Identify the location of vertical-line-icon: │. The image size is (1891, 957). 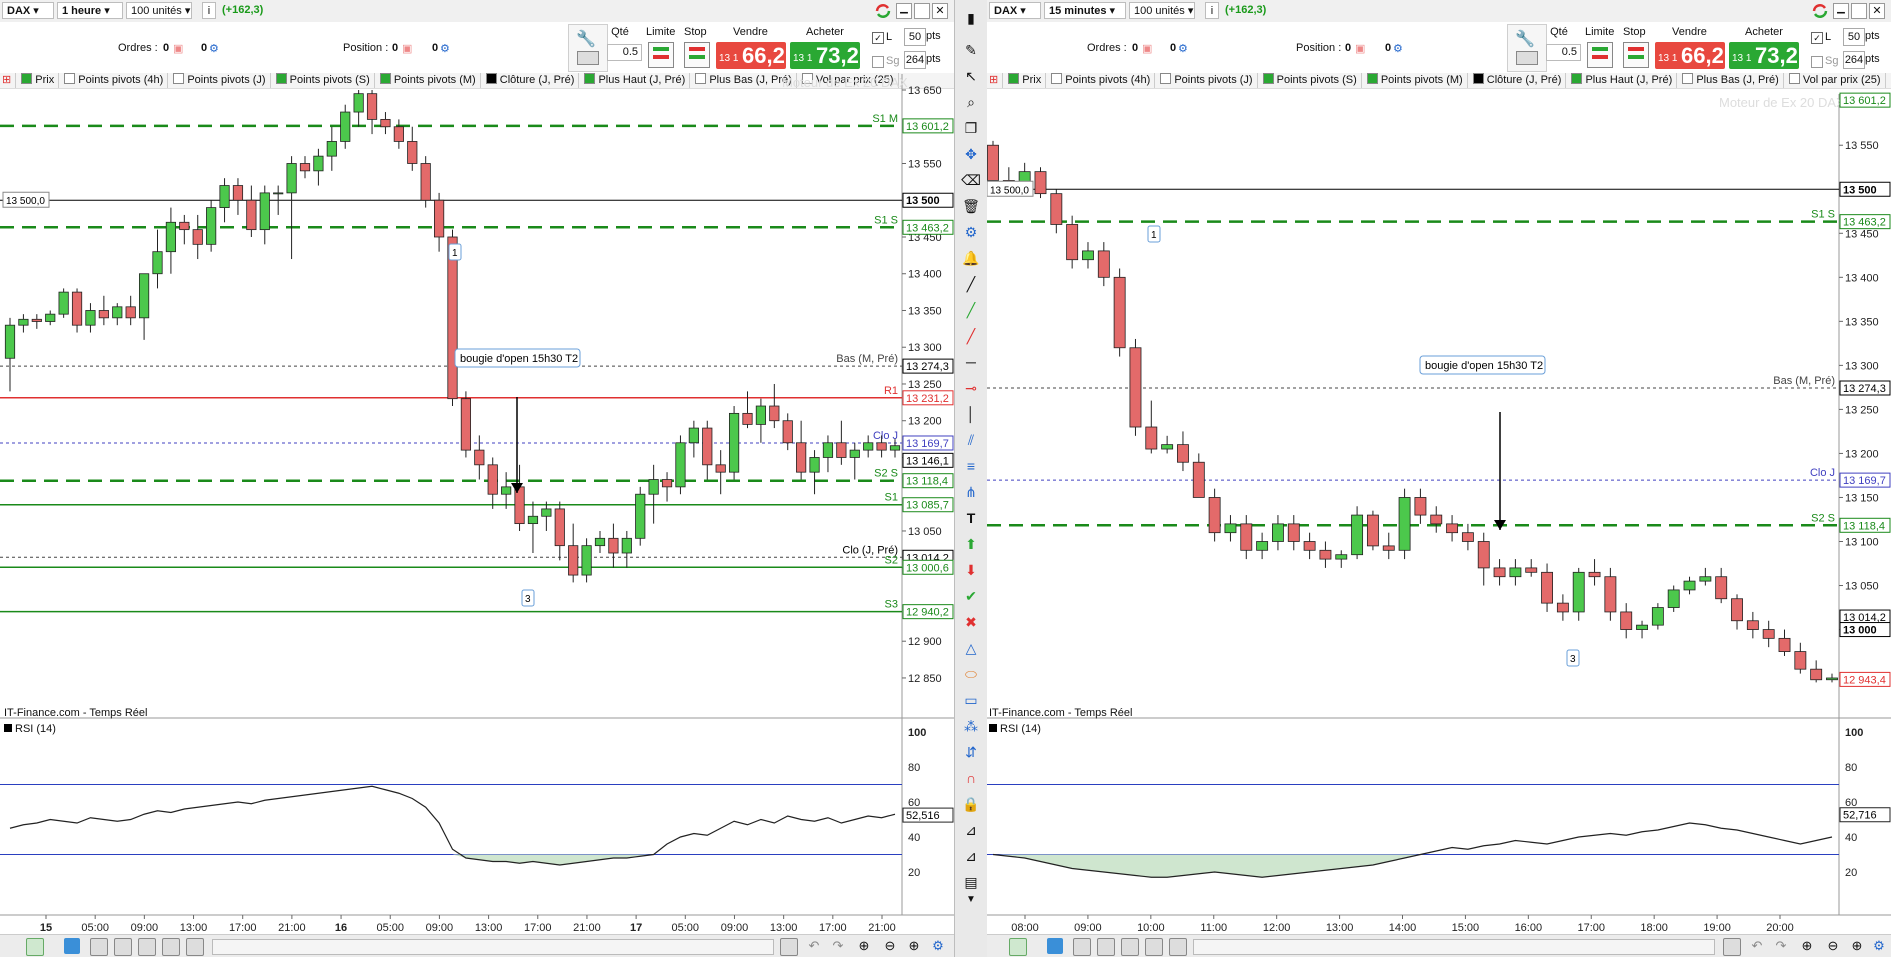
(971, 414).